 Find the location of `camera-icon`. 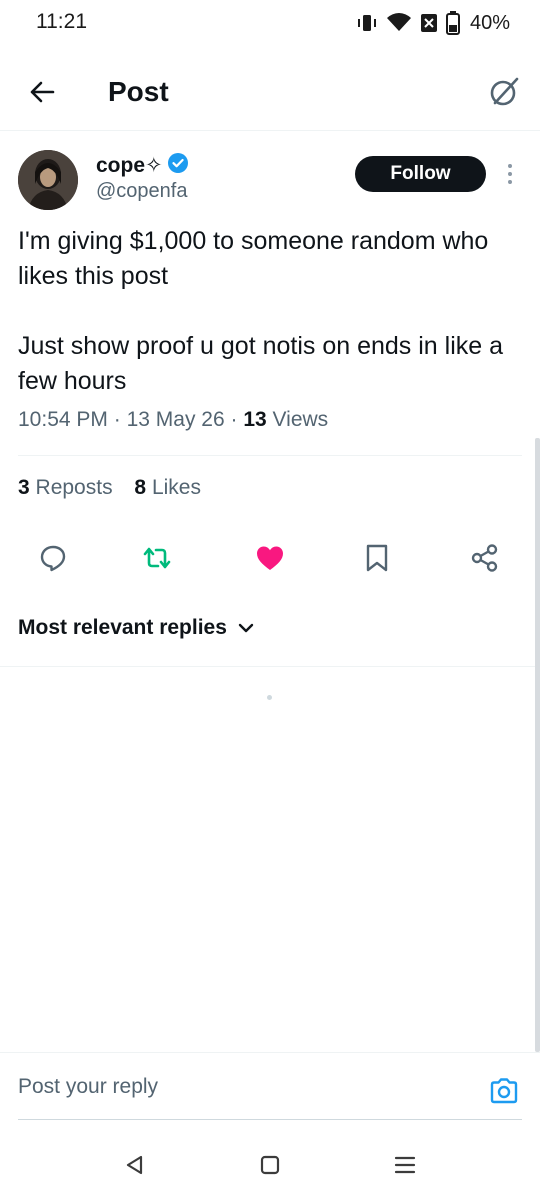

camera-icon is located at coordinates (504, 1091).